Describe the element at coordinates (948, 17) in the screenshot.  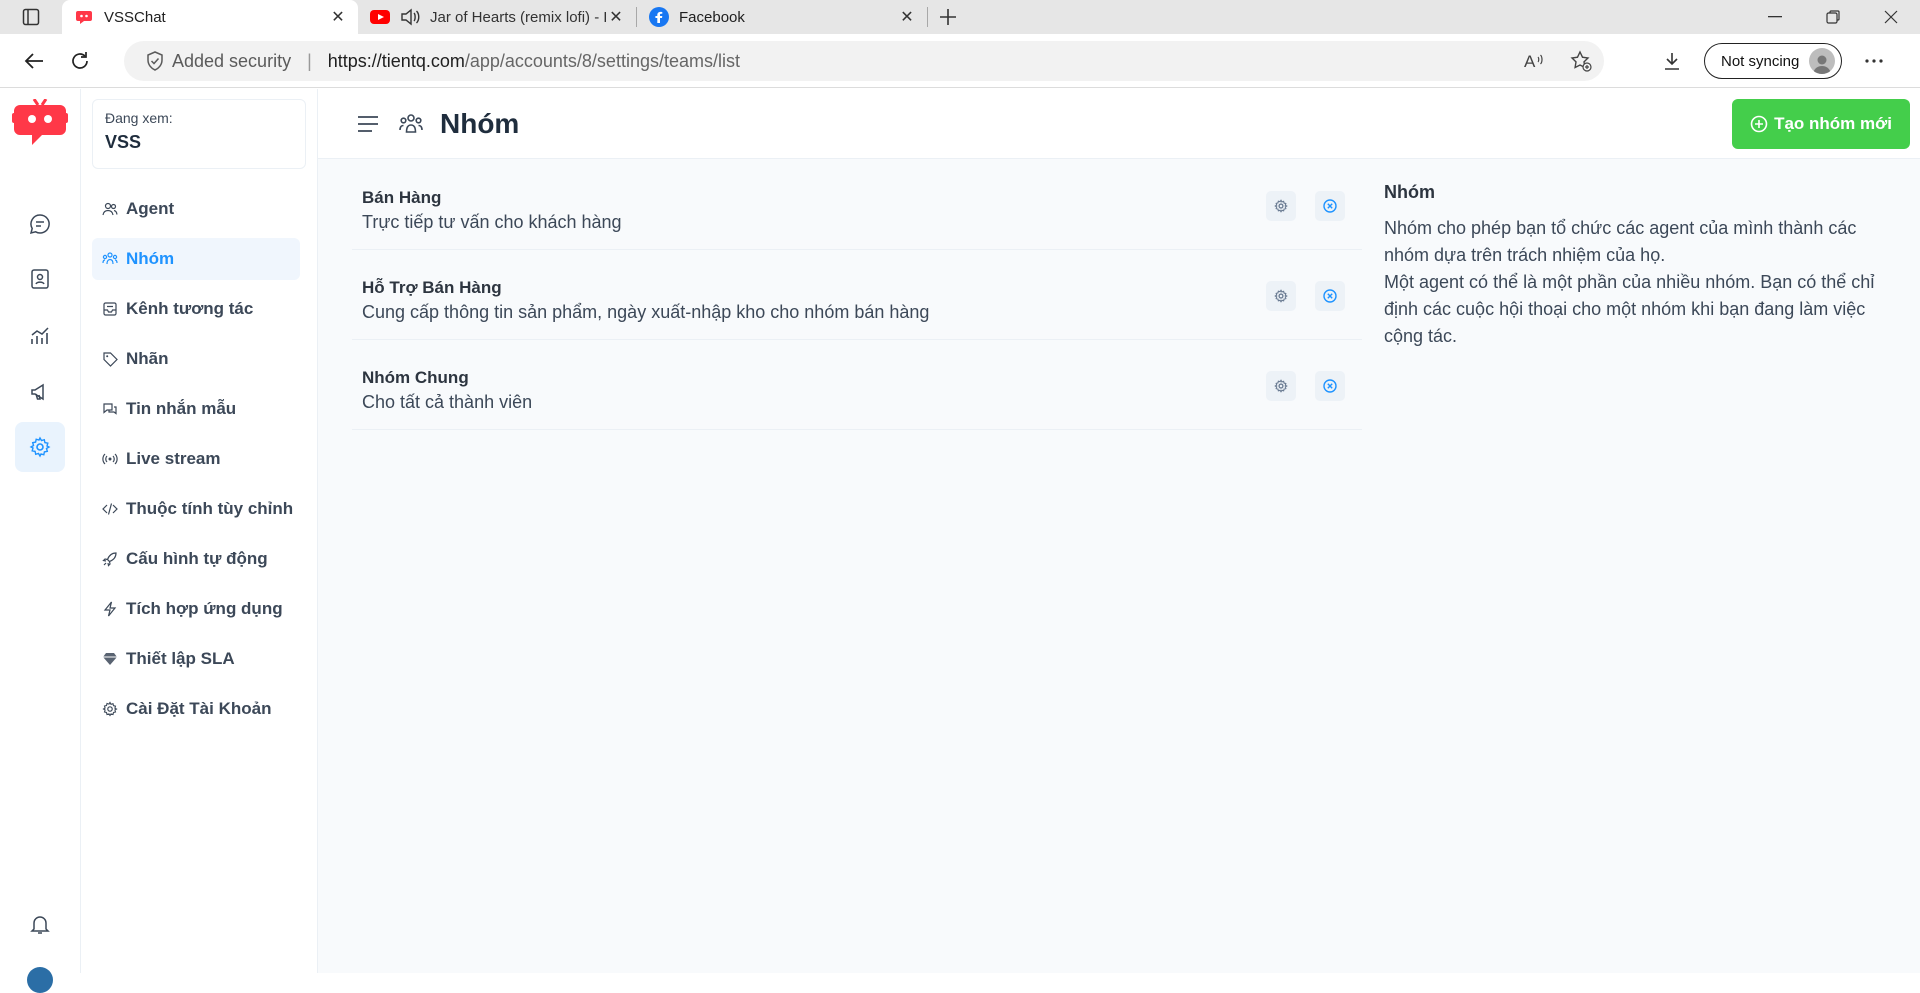
I see `new-tab-button` at that location.